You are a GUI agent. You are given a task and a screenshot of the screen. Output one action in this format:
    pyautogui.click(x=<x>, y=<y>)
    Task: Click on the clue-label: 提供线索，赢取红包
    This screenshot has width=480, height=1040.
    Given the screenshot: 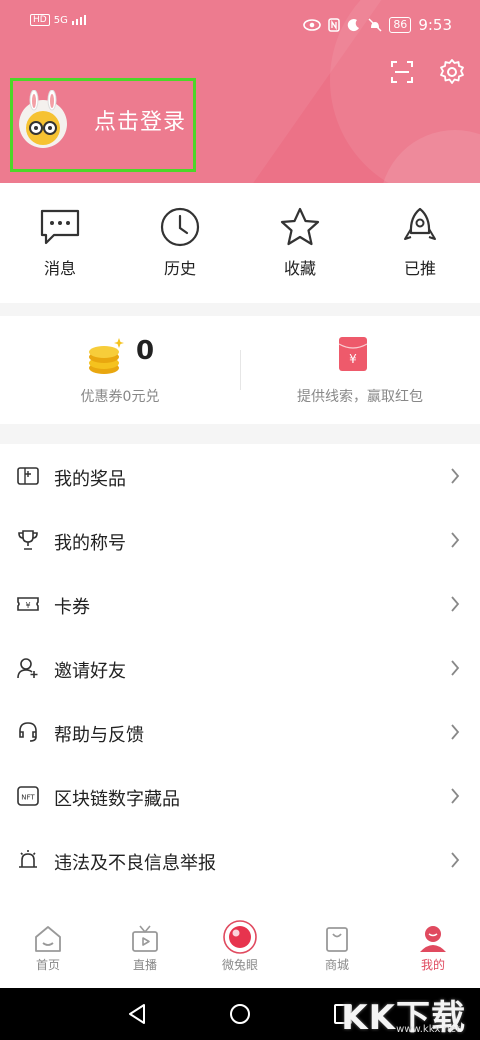 What is the action you would take?
    pyautogui.click(x=360, y=396)
    